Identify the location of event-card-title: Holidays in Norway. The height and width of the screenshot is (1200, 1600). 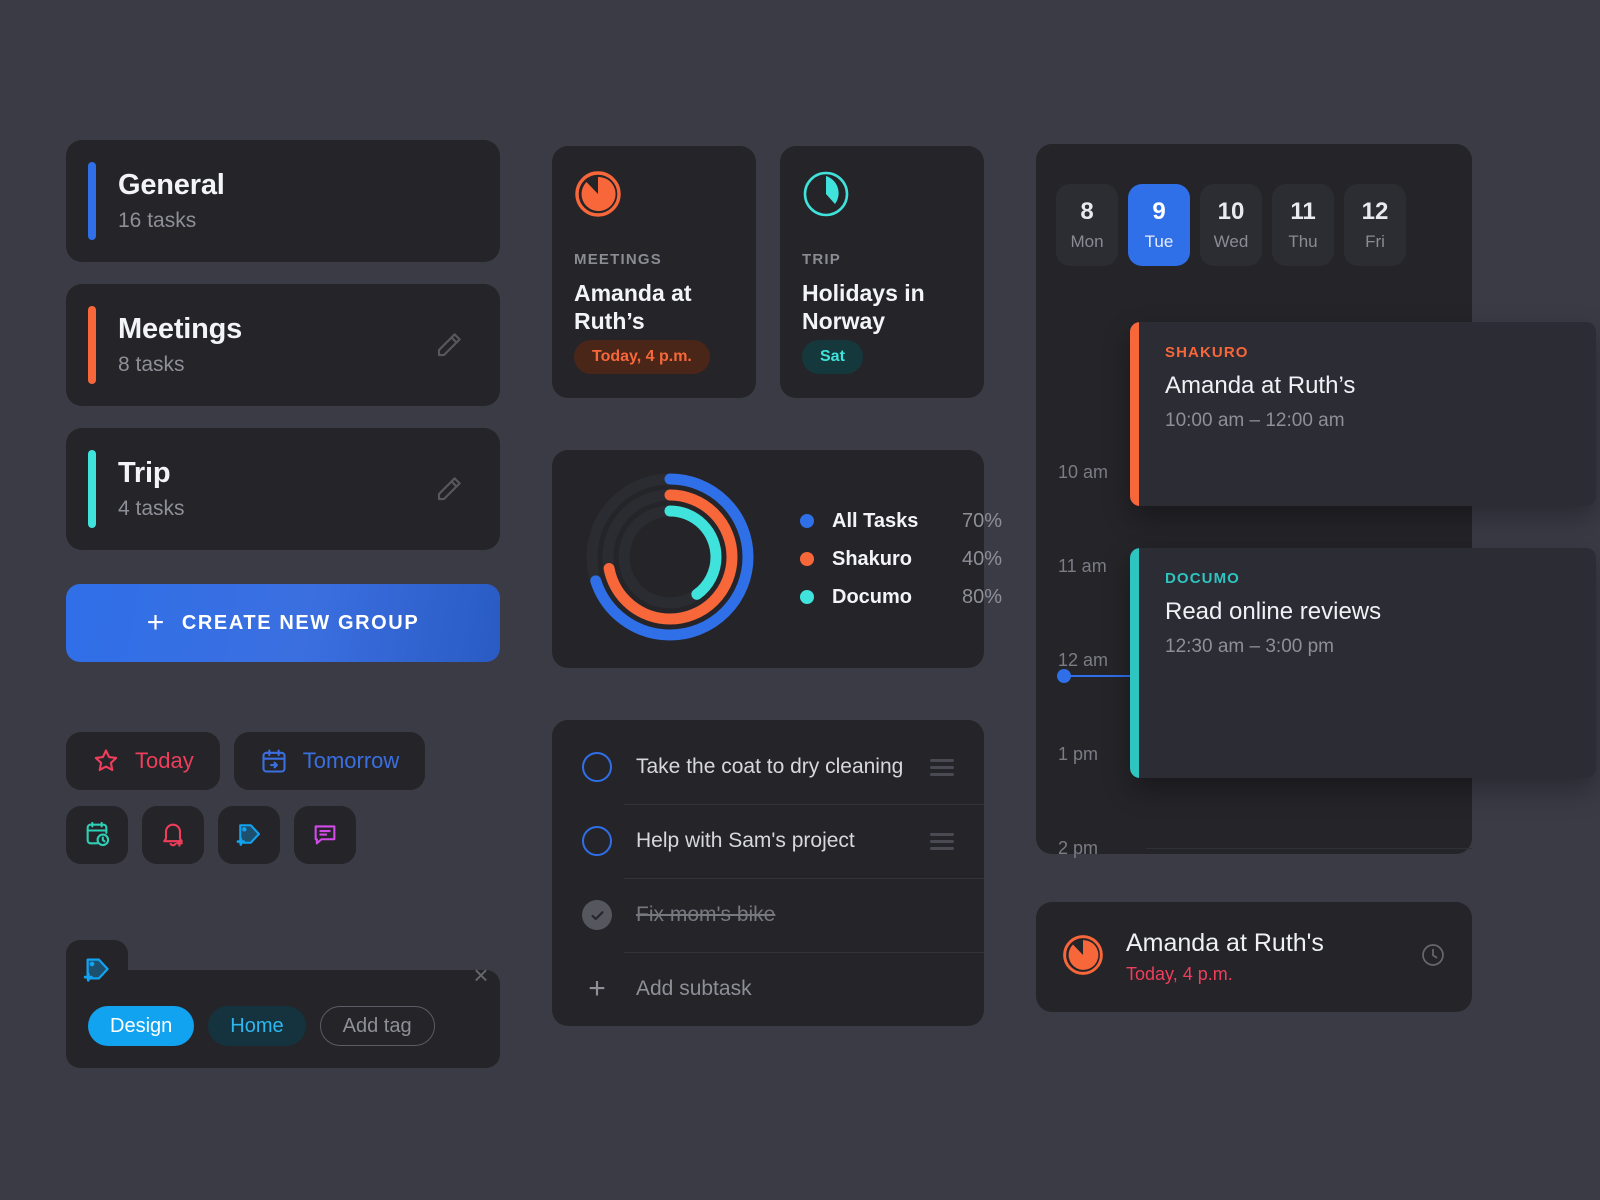
(863, 307).